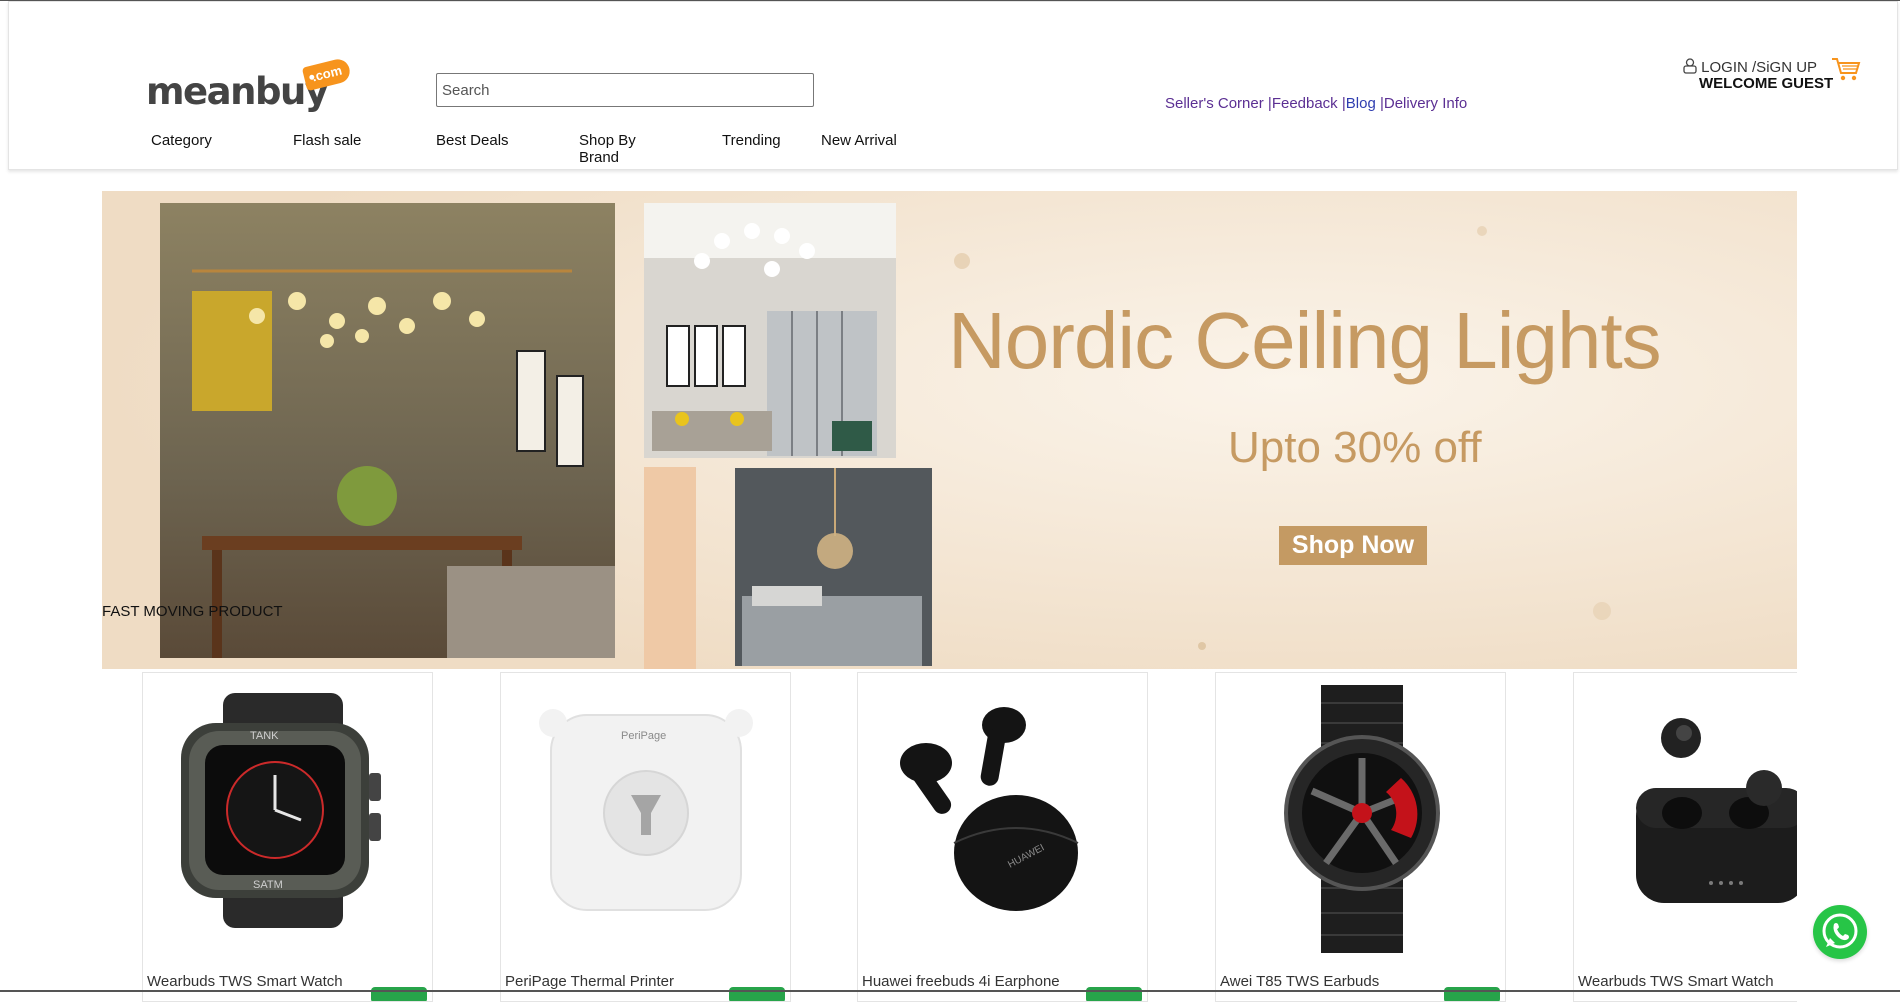 This screenshot has height=1002, width=1900. I want to click on banner-subtitle: Upto 30% off, so click(1355, 447).